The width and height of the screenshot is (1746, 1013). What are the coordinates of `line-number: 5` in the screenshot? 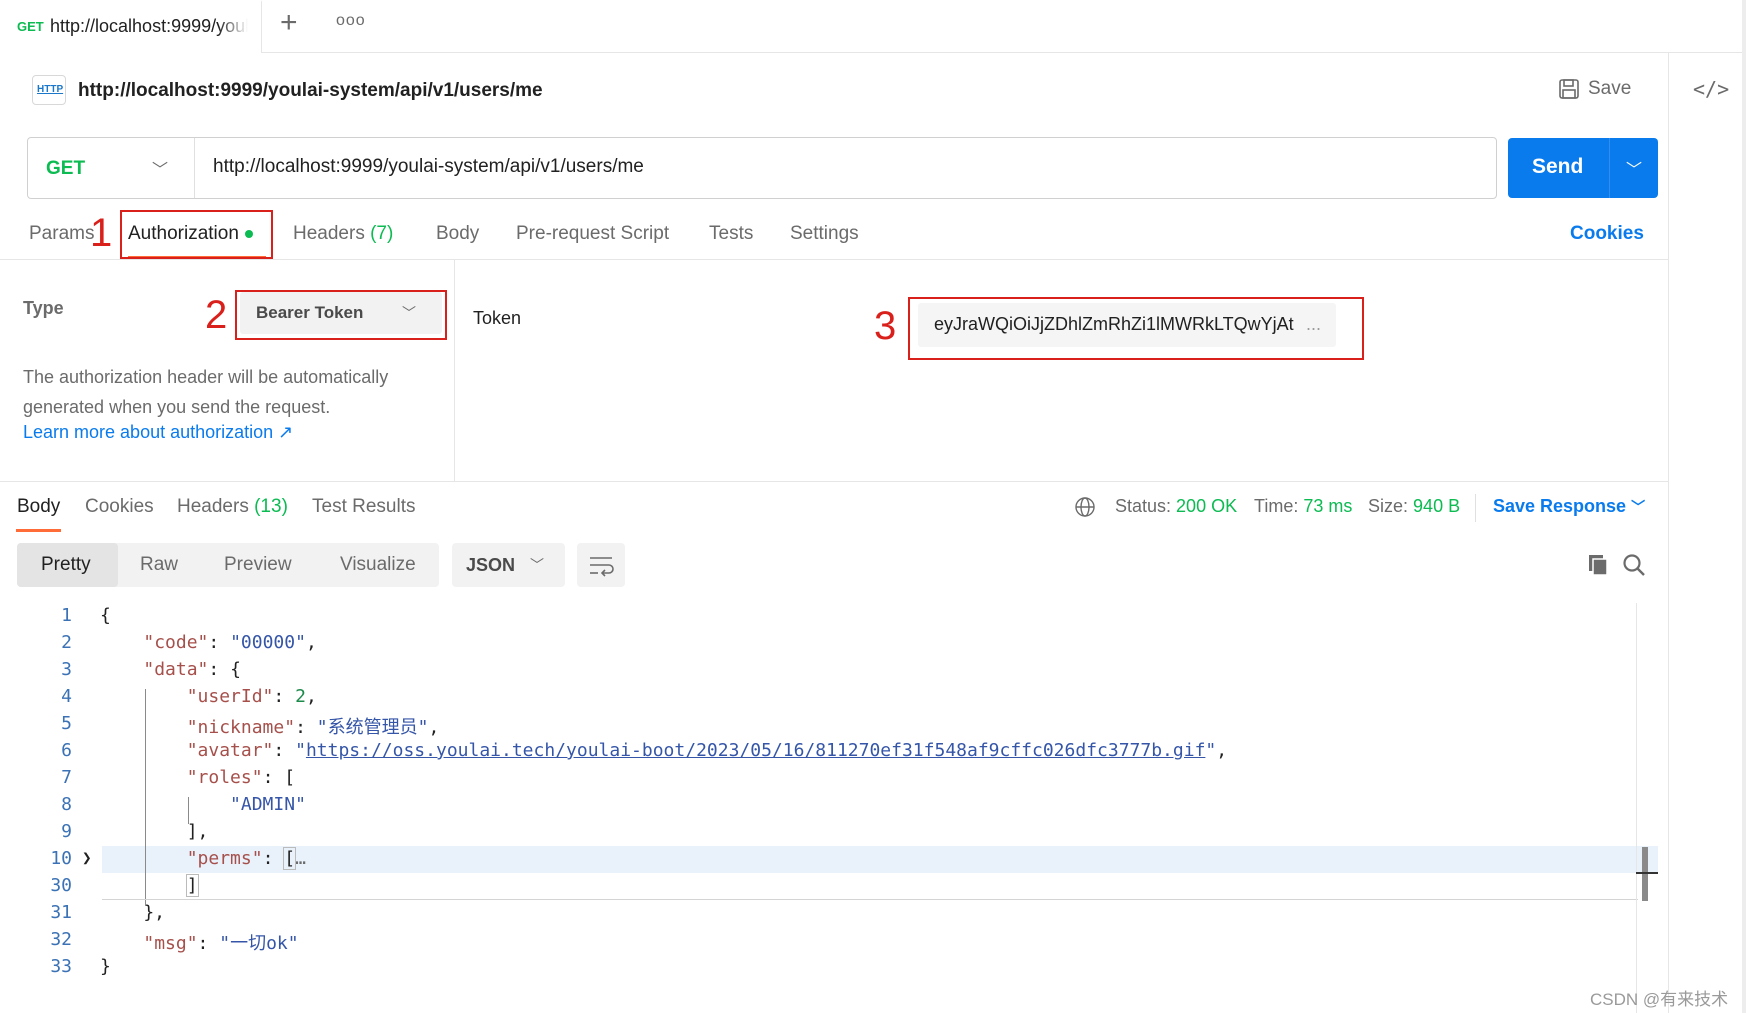 It's located at (66, 723).